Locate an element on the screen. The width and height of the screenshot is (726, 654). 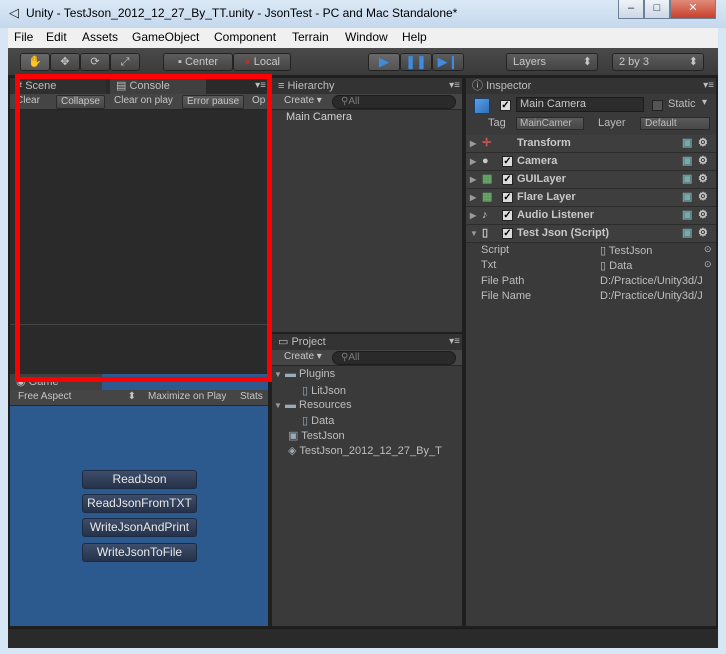
stats-button: Stats is located at coordinates (251, 398).